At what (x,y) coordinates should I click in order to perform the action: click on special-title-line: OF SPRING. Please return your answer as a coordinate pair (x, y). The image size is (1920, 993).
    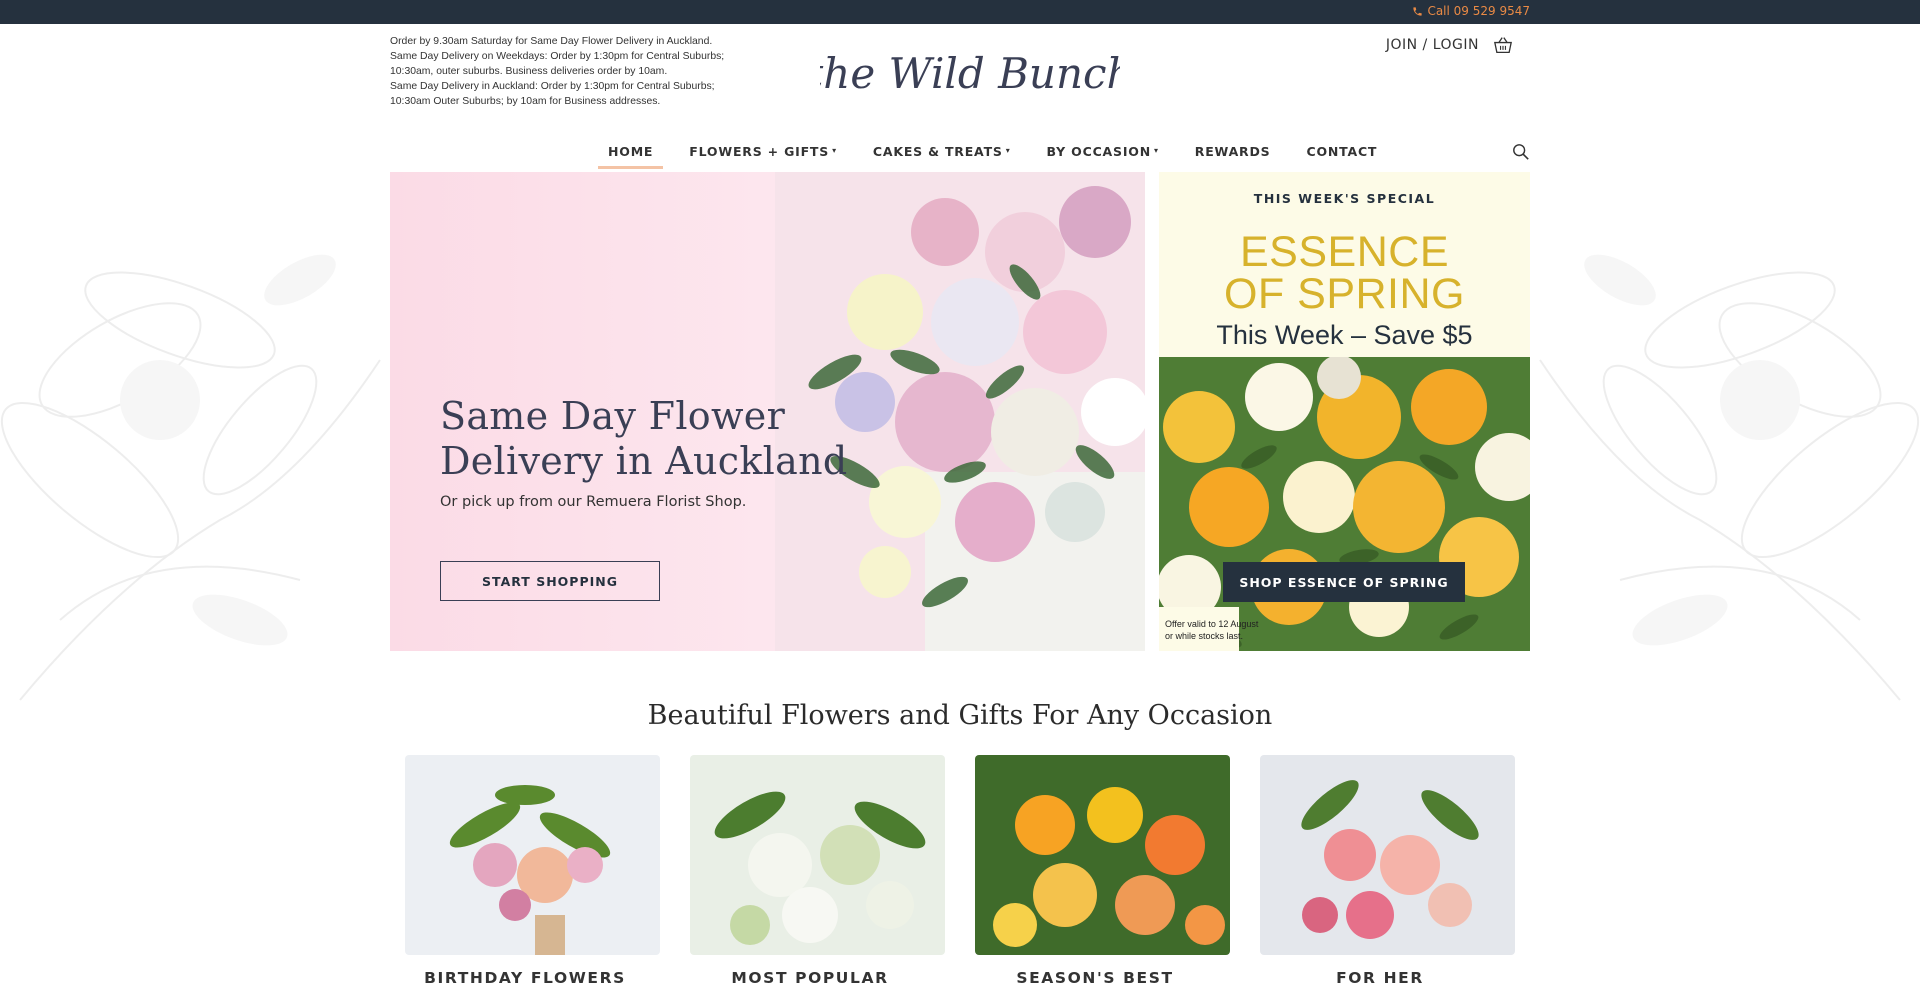
    Looking at the image, I should click on (1344, 294).